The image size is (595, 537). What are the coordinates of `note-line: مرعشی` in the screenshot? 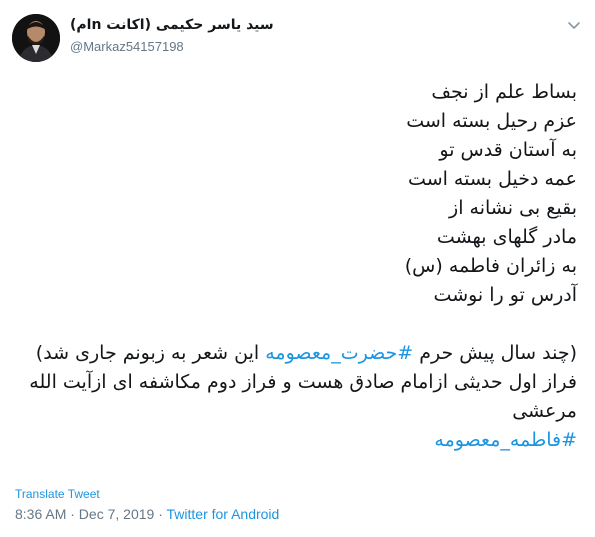 It's located at (544, 411).